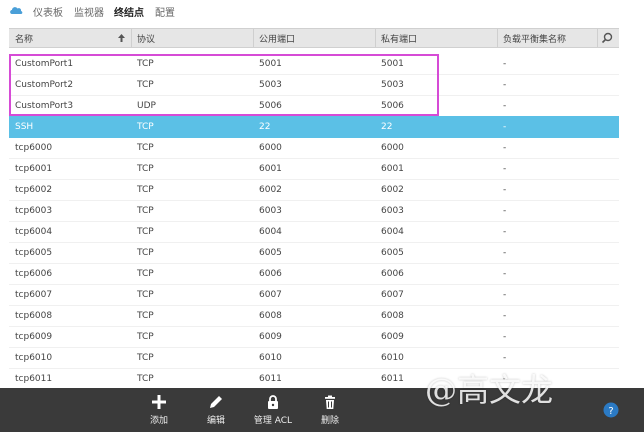 The height and width of the screenshot is (432, 644). What do you see at coordinates (314, 253) in the screenshot?
I see `table-row: tcp6005 TCP 6005 6005 -` at bounding box center [314, 253].